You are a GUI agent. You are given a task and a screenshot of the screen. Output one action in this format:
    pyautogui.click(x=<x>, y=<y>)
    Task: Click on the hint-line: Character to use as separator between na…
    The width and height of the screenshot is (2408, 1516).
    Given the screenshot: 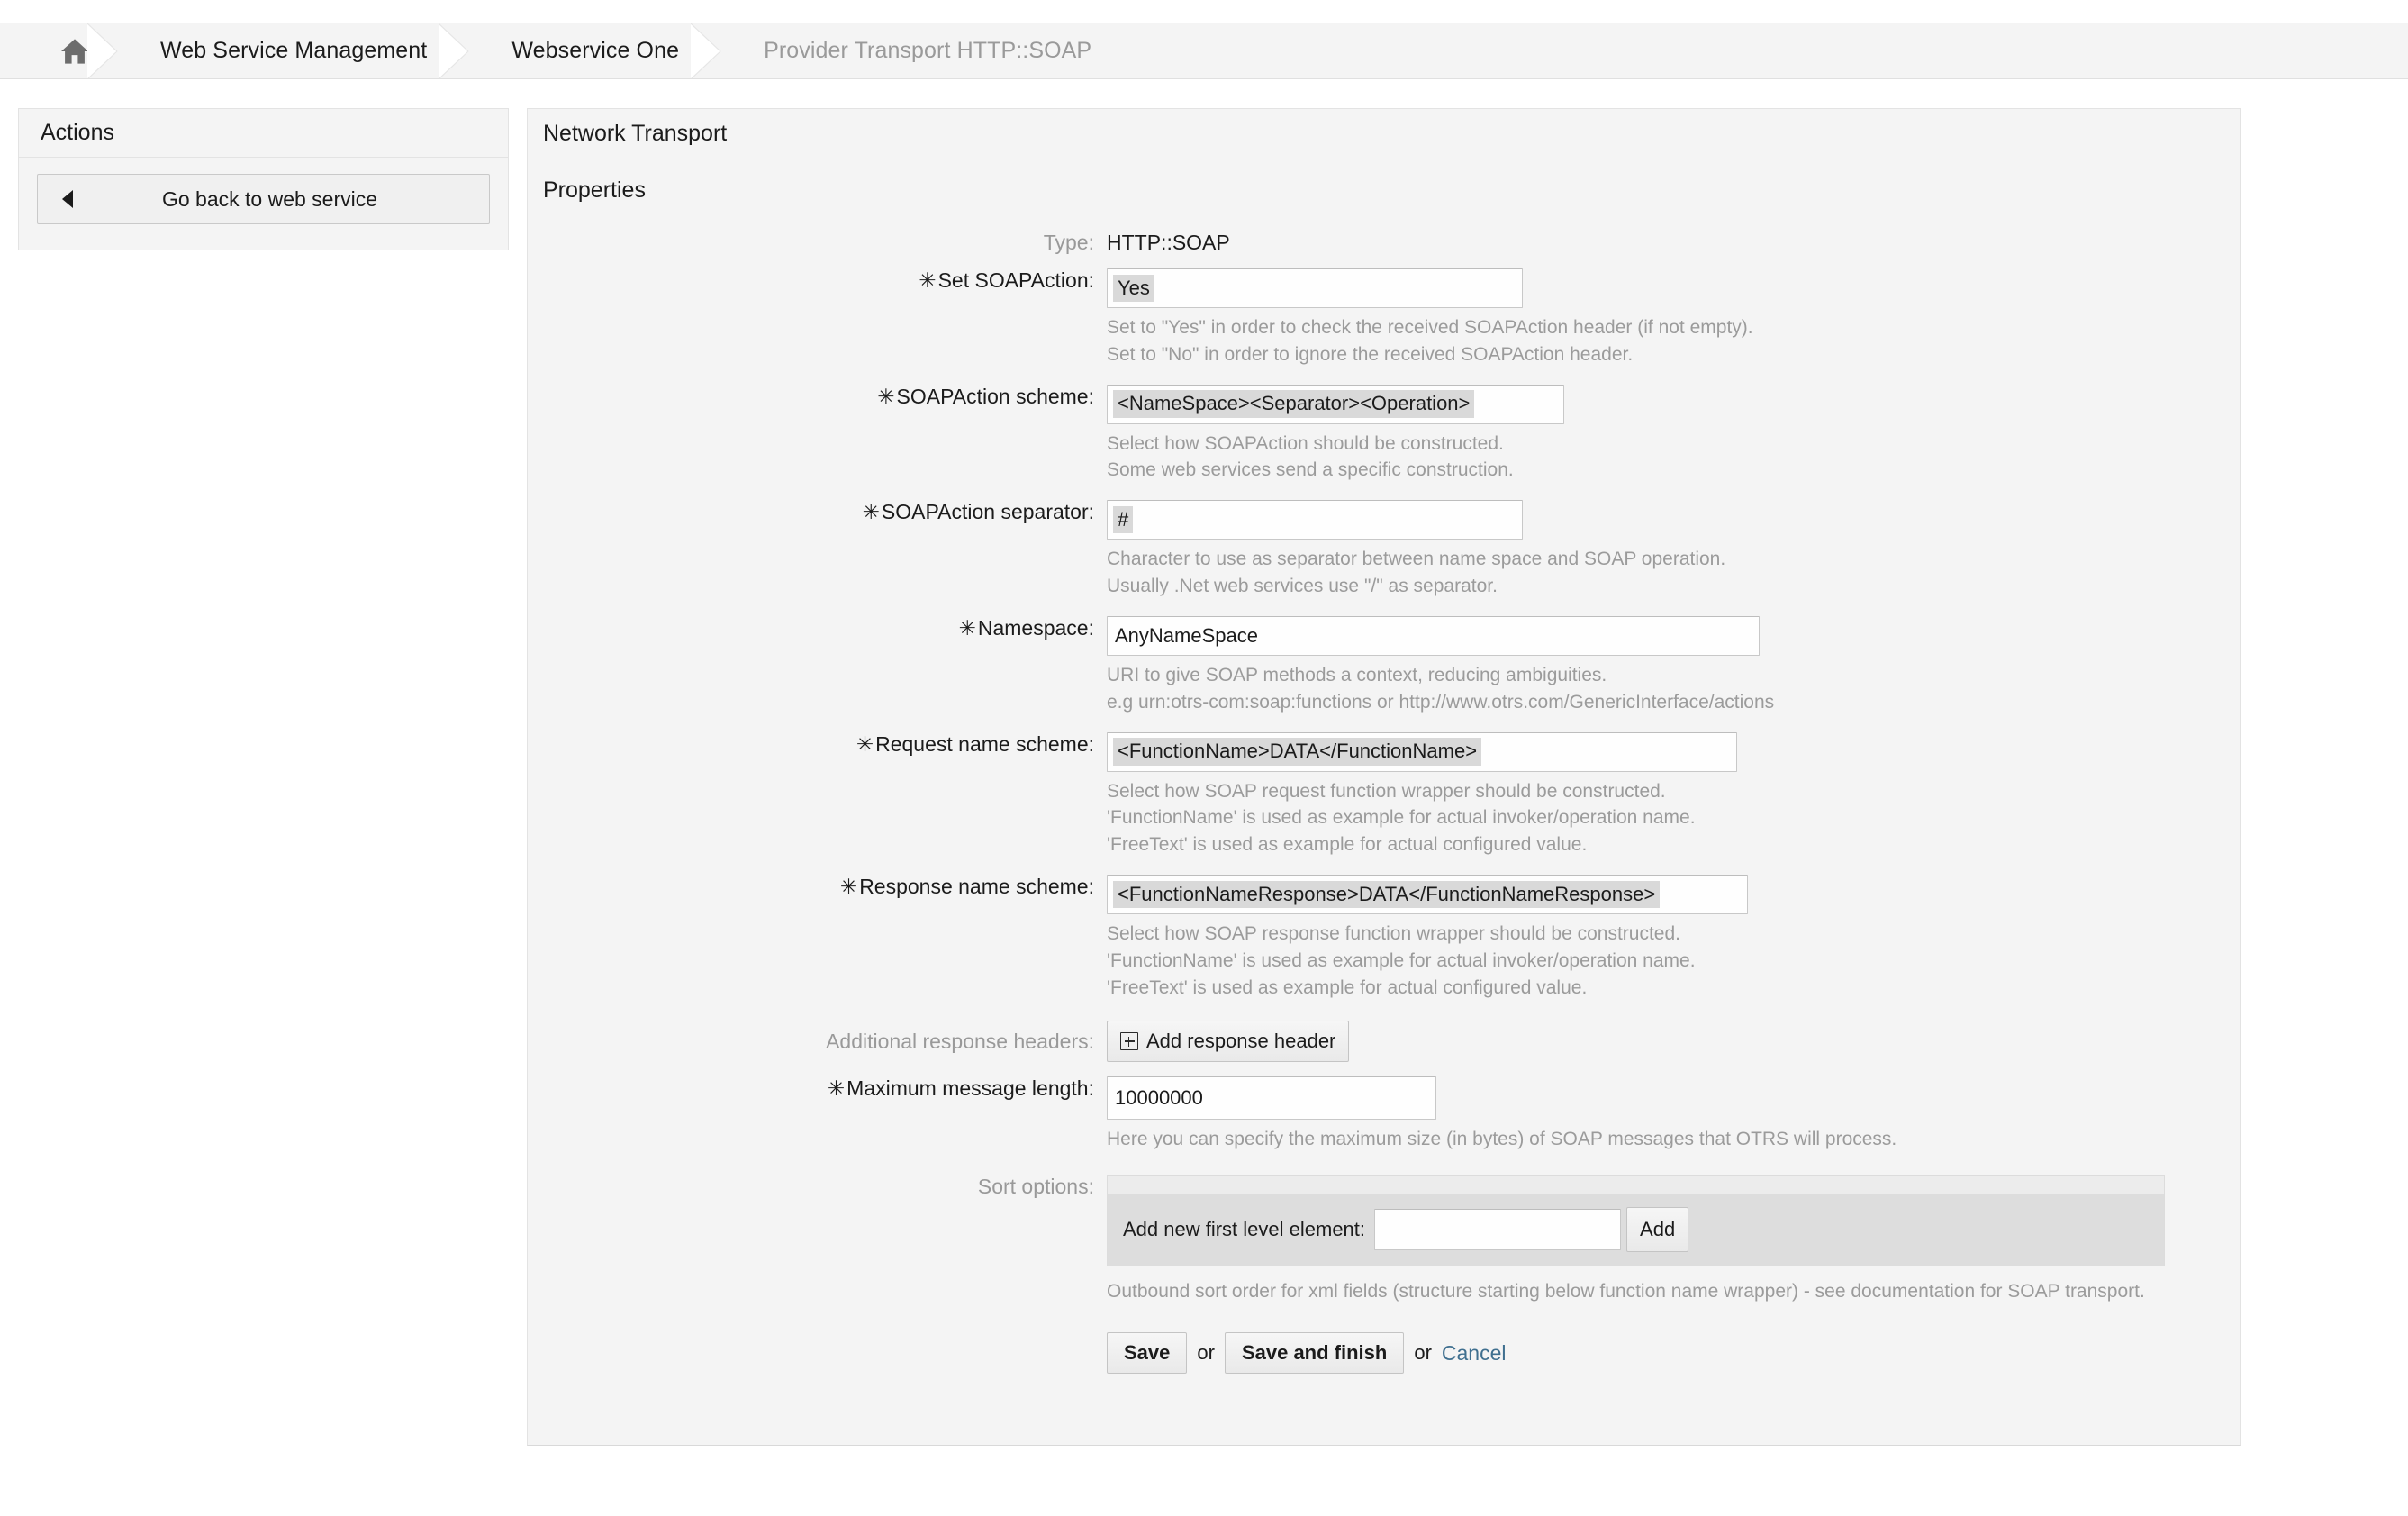 What is the action you would take?
    pyautogui.click(x=1416, y=559)
    